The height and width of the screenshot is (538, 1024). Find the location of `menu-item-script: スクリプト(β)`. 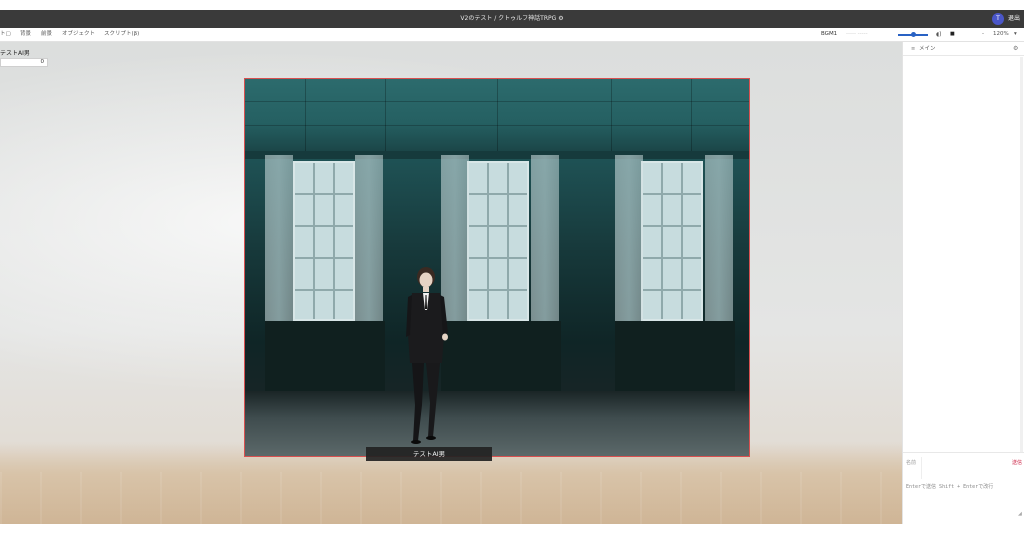

menu-item-script: スクリプト(β) is located at coordinates (121, 34).